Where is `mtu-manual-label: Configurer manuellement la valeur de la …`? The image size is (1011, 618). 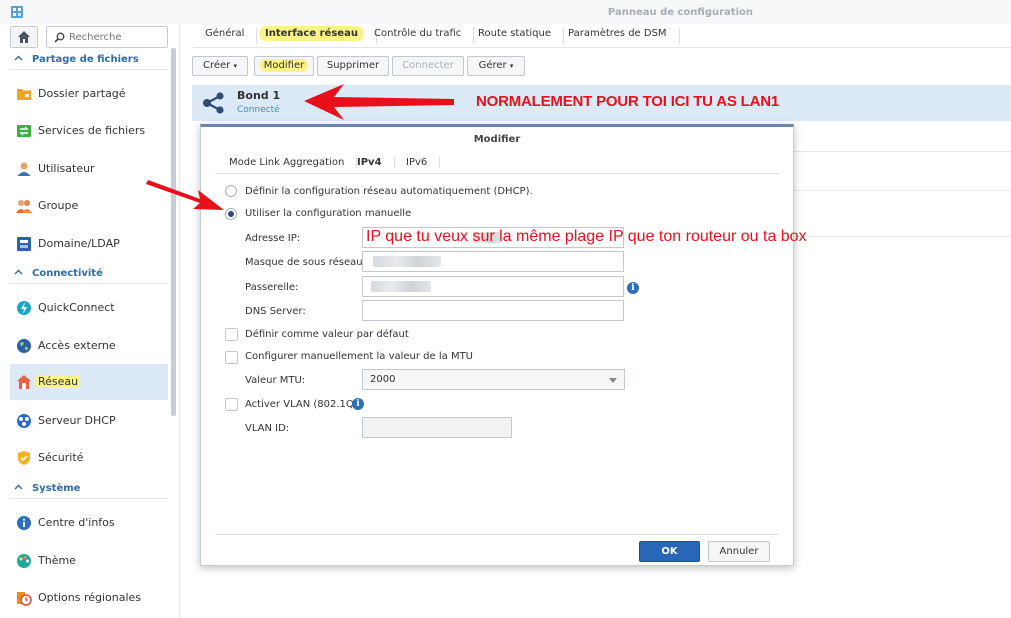
mtu-manual-label: Configurer manuellement la valeur de la … is located at coordinates (359, 356).